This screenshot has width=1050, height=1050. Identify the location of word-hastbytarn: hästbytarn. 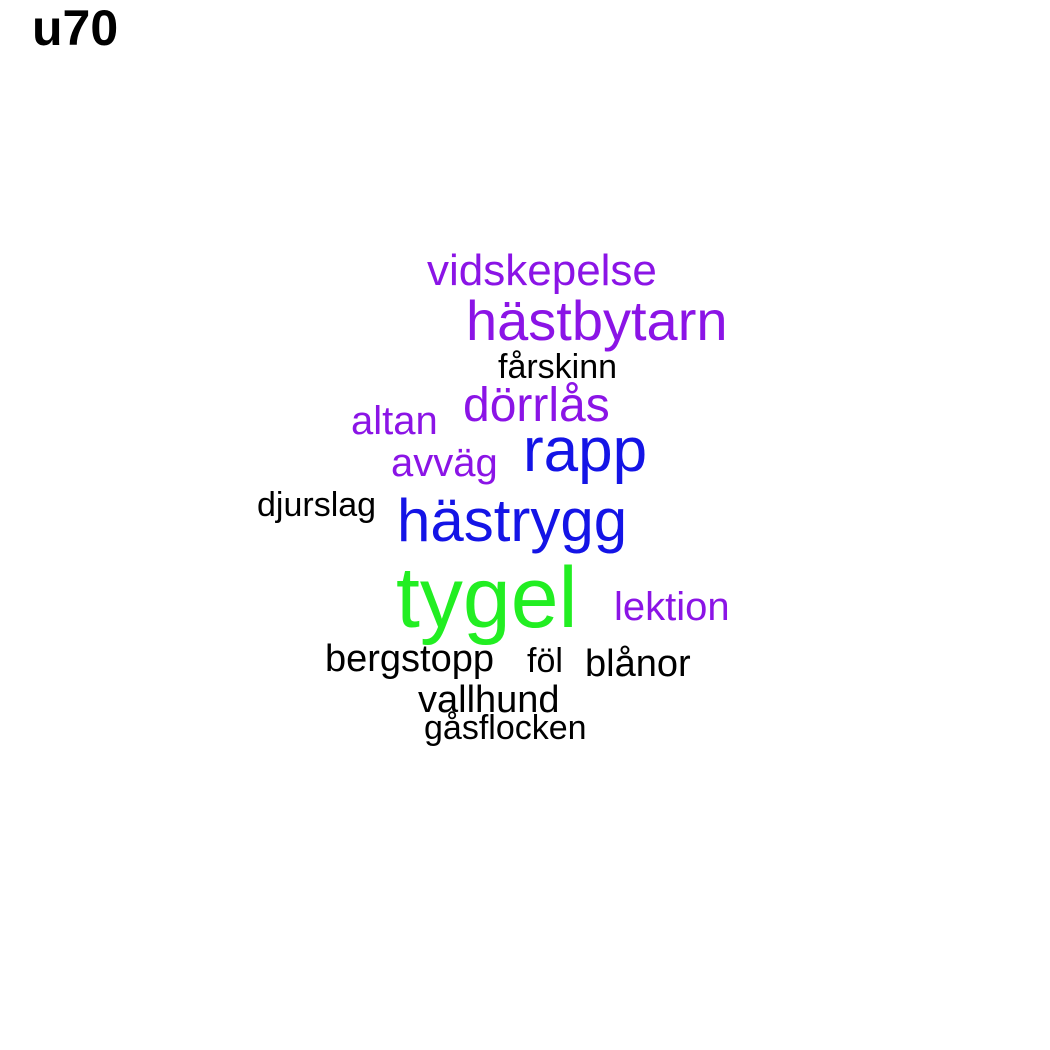
(597, 320).